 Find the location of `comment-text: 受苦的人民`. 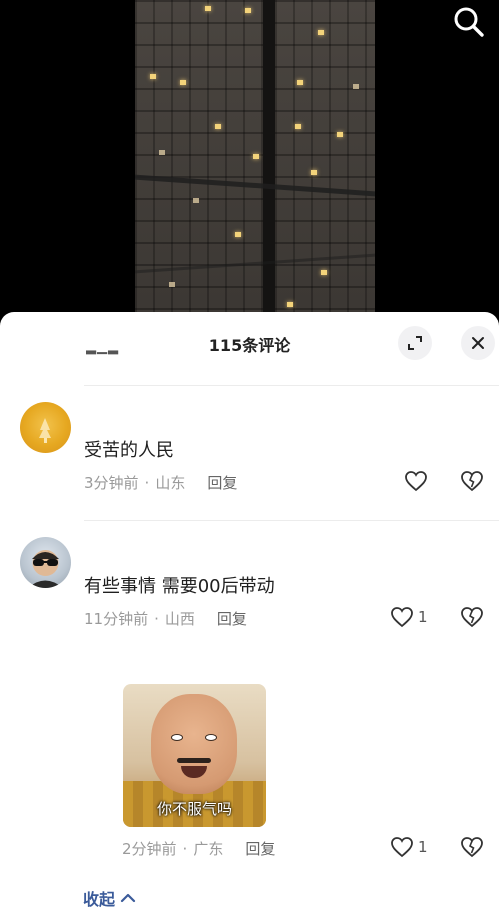

comment-text: 受苦的人民 is located at coordinates (129, 450).